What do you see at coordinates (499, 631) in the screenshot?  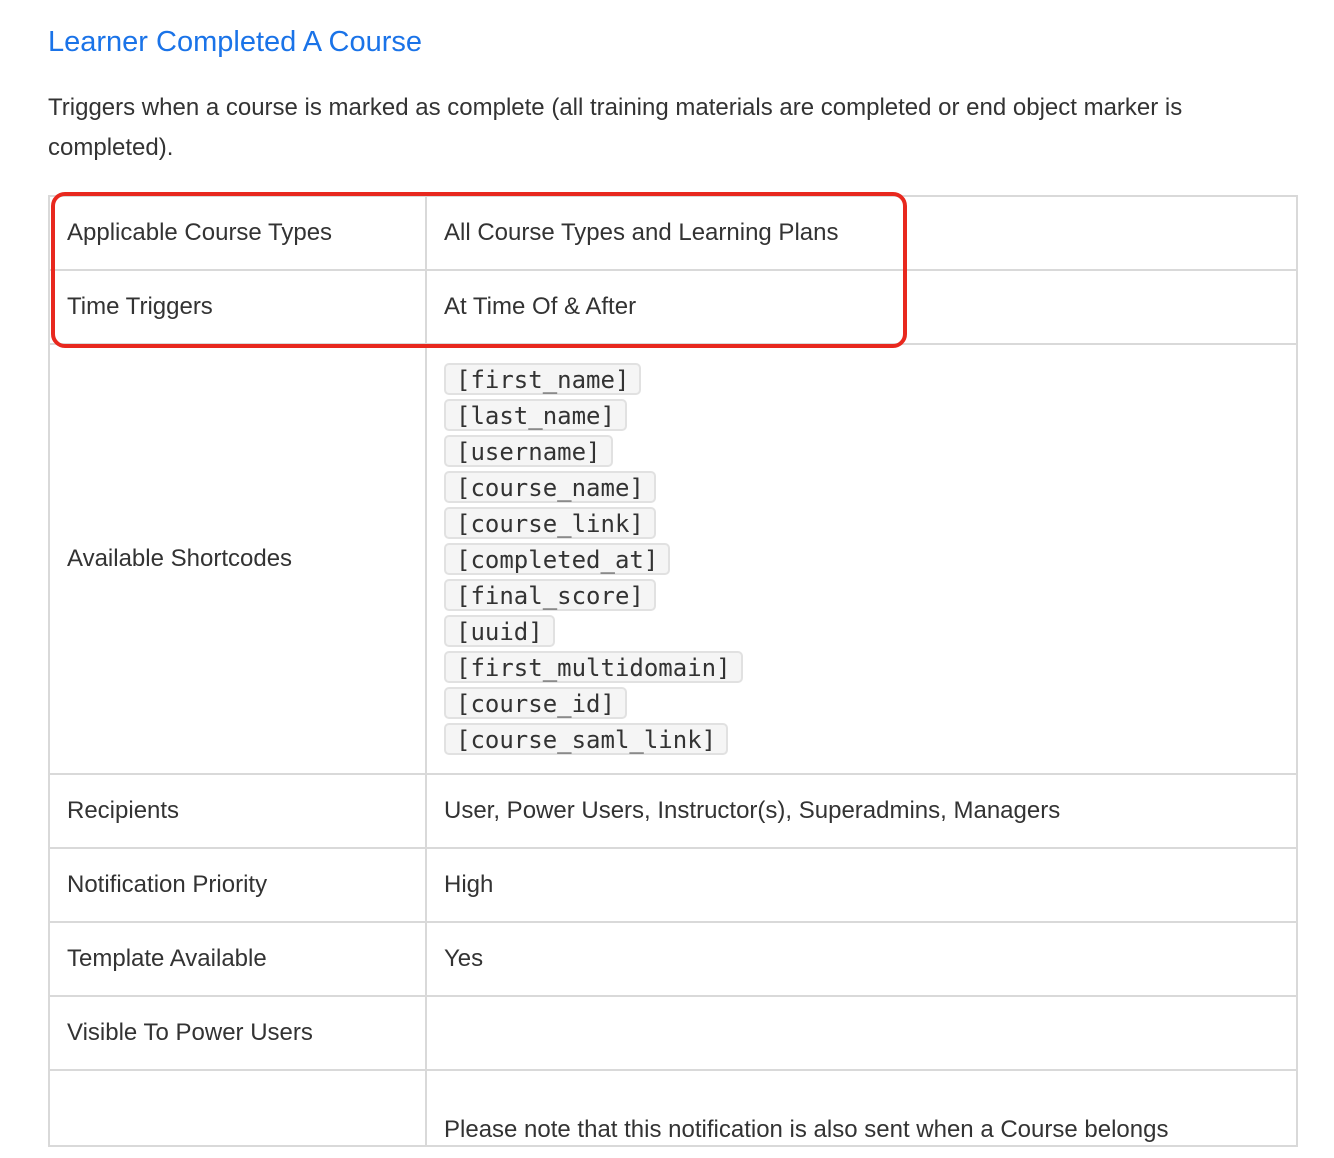 I see `shortcode-chip: [uuid]` at bounding box center [499, 631].